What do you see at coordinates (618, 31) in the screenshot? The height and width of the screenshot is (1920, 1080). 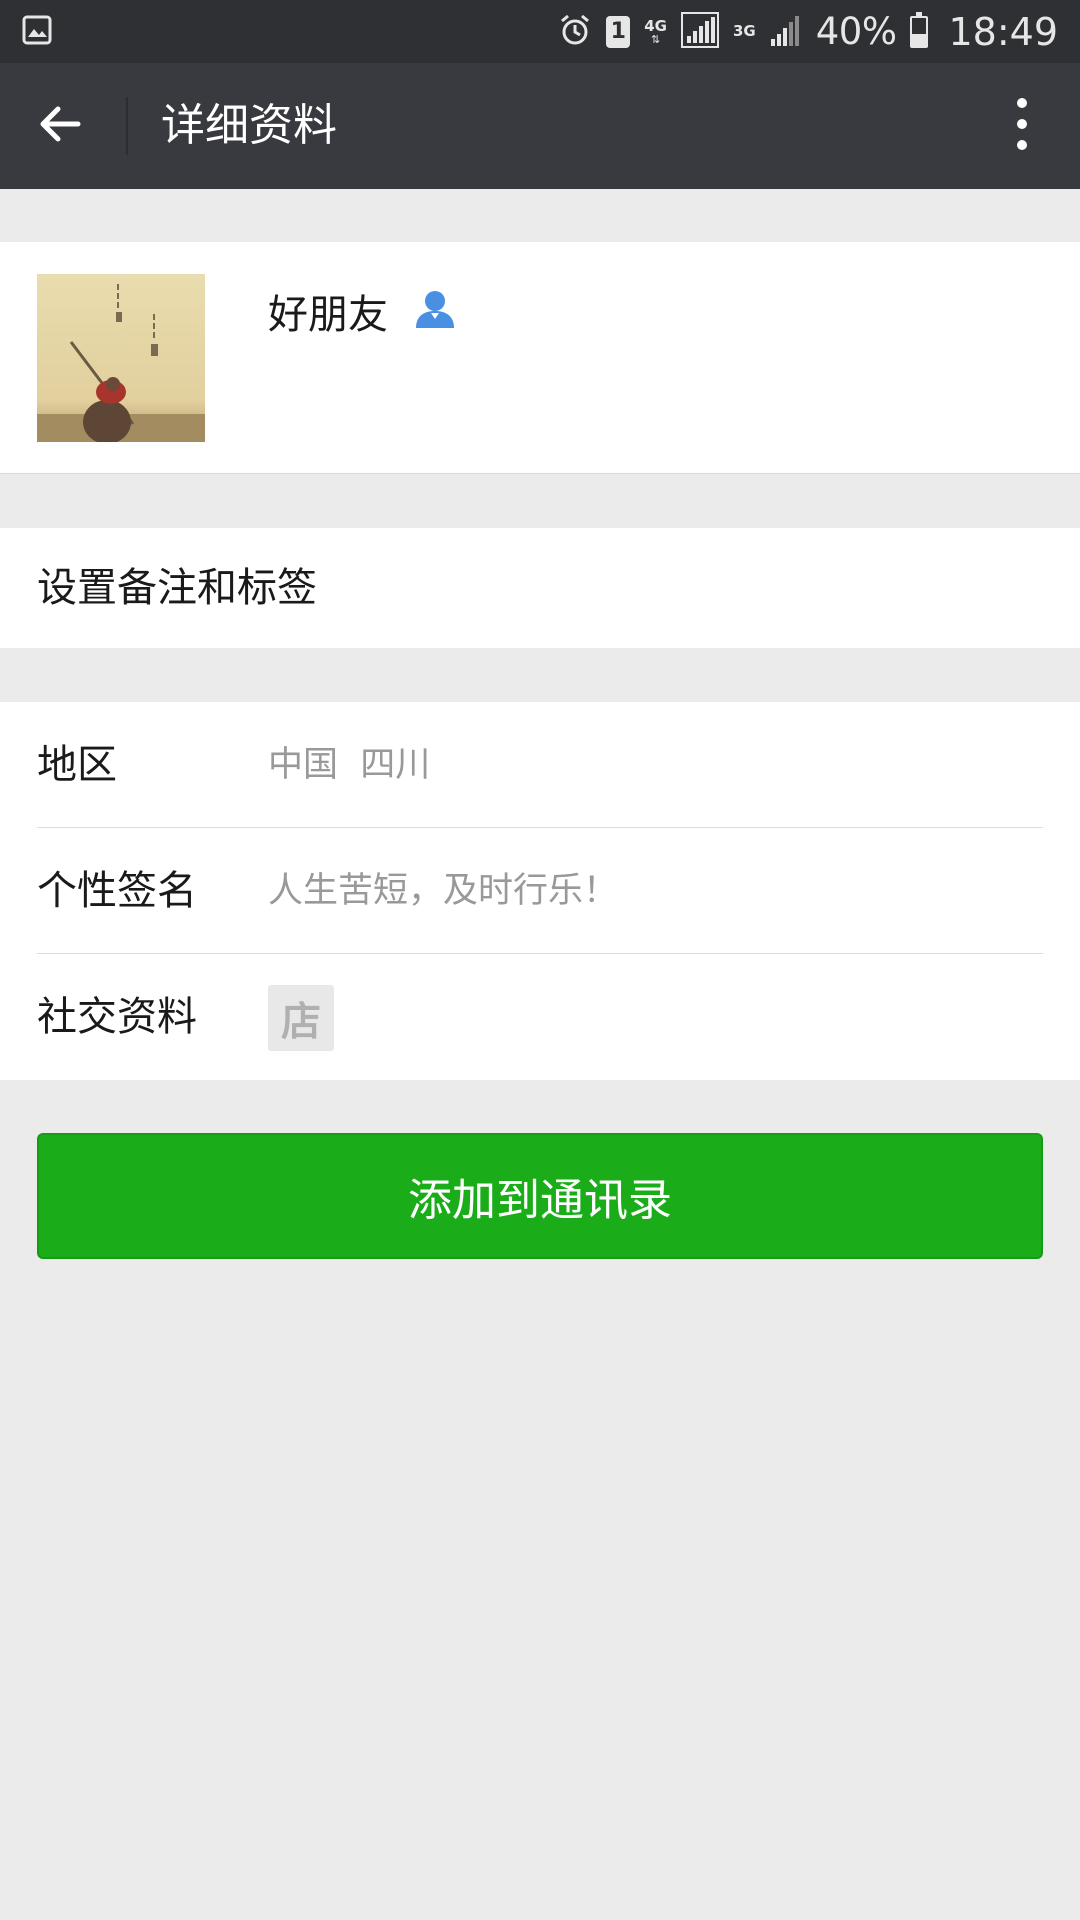 I see `sim-slot-icon: 1` at bounding box center [618, 31].